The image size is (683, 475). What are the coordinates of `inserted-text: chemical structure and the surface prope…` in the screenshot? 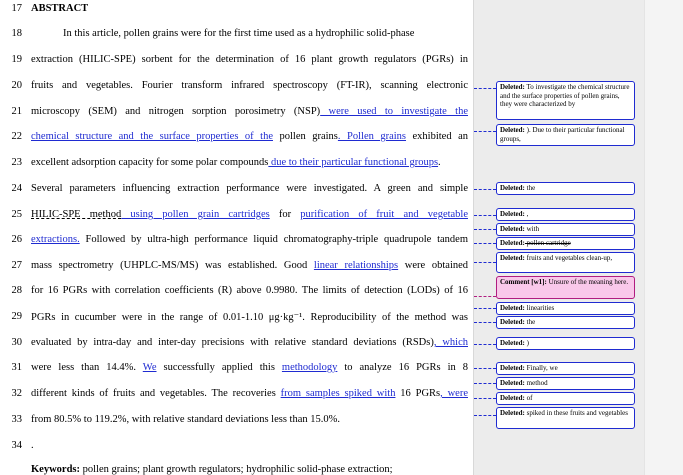 It's located at (152, 136).